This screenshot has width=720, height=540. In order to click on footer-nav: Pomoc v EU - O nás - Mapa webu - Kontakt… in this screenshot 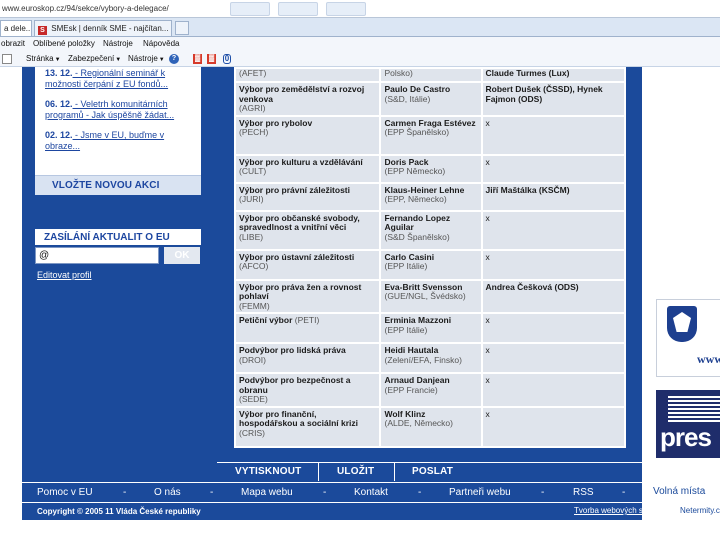, I will do `click(332, 492)`.